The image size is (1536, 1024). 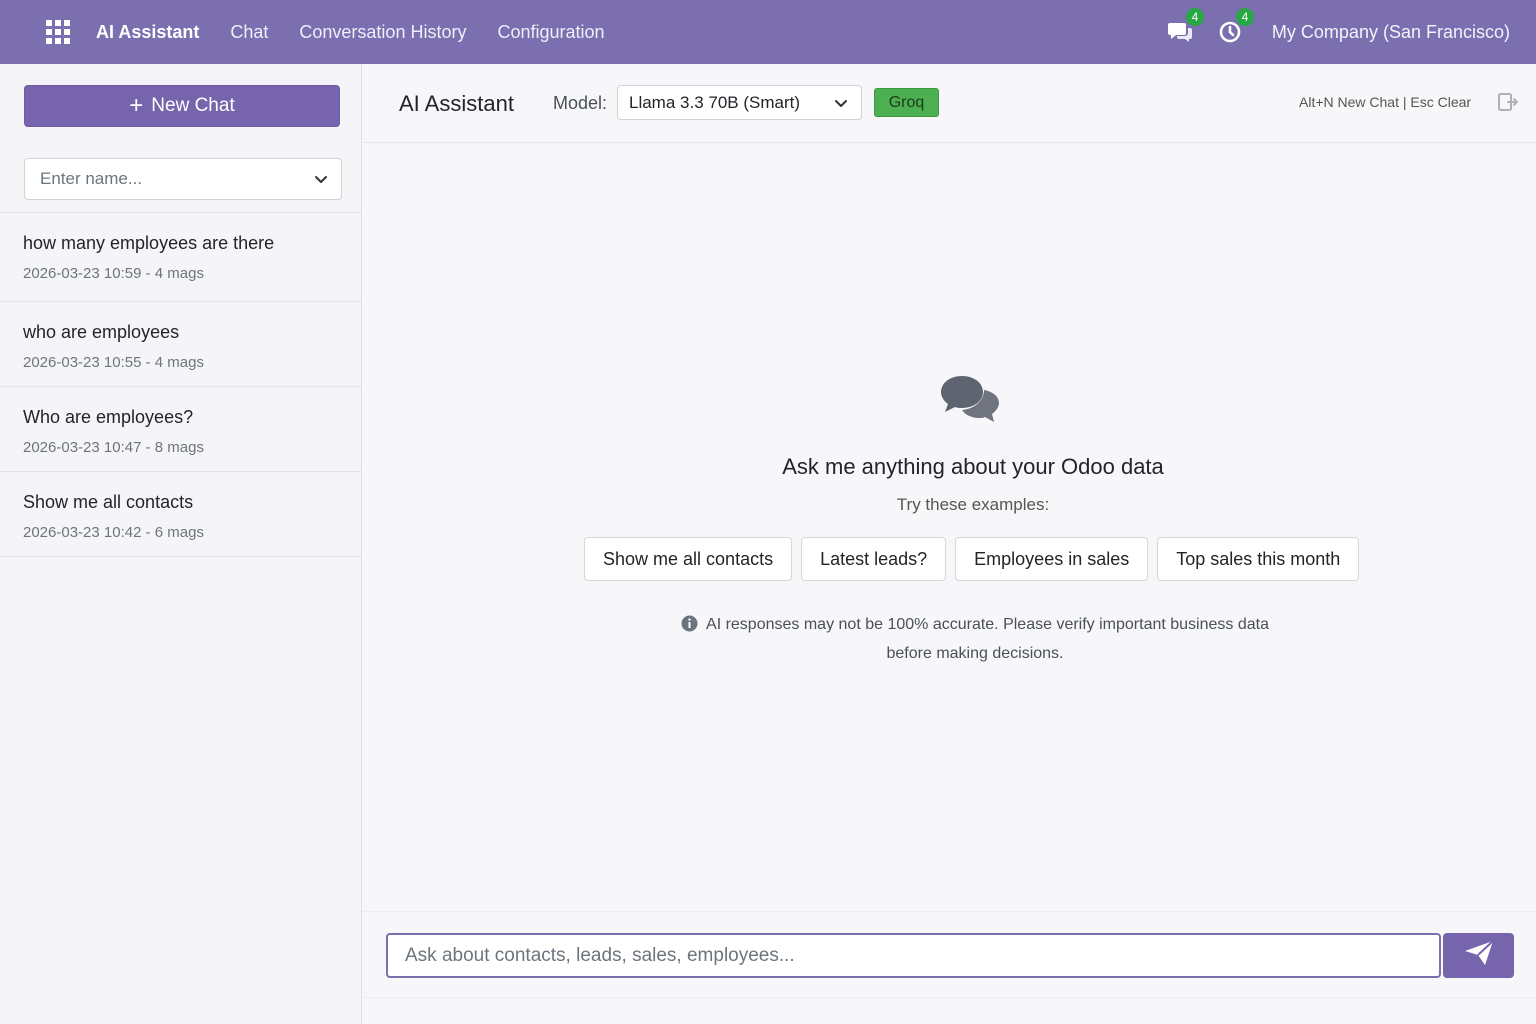 What do you see at coordinates (108, 502) in the screenshot?
I see `conversation-title: Show me all contacts` at bounding box center [108, 502].